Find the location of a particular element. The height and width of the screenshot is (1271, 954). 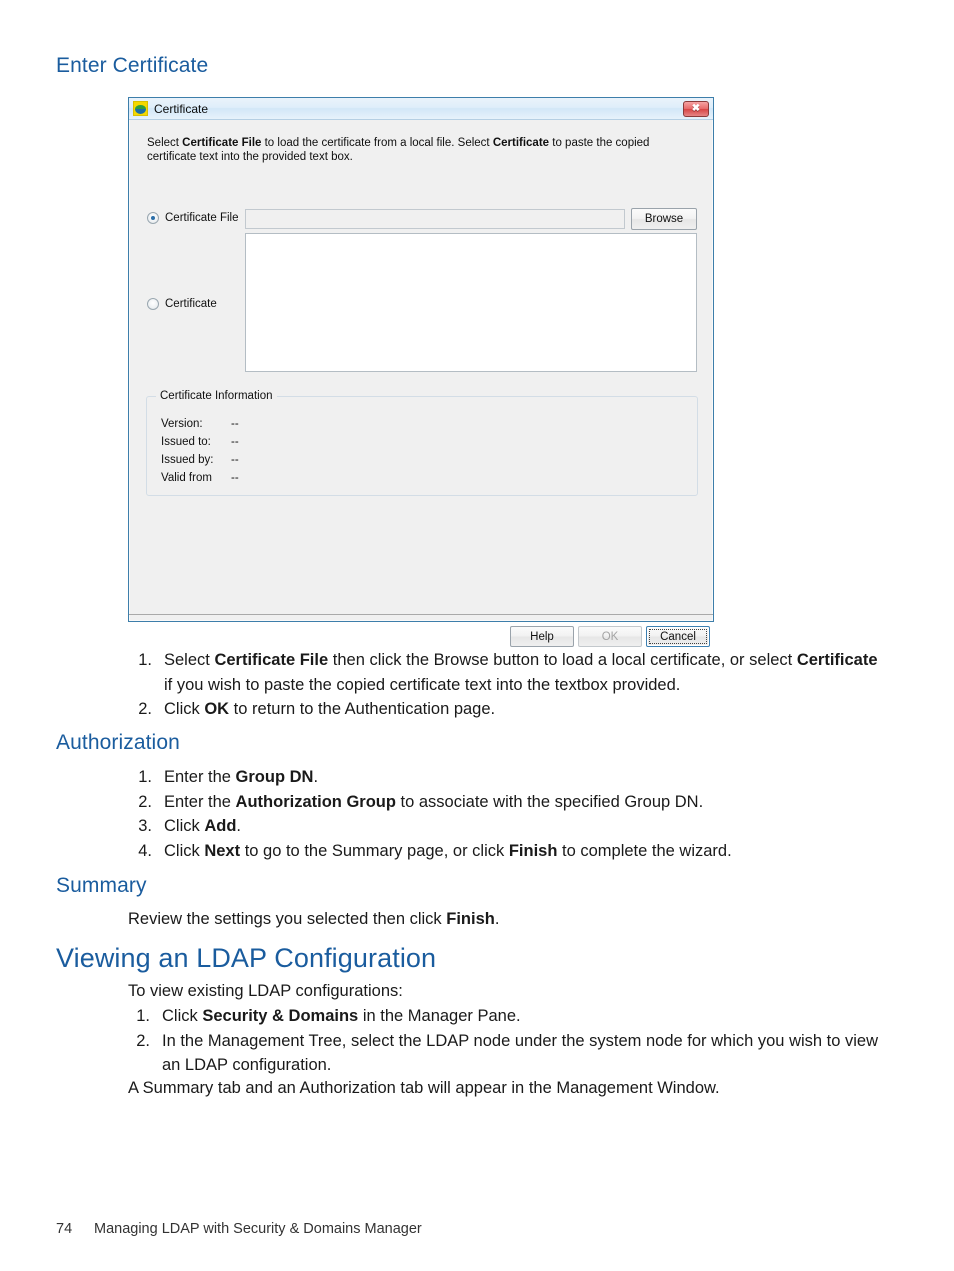

radio-certificate: Certificate is located at coordinates (182, 304).